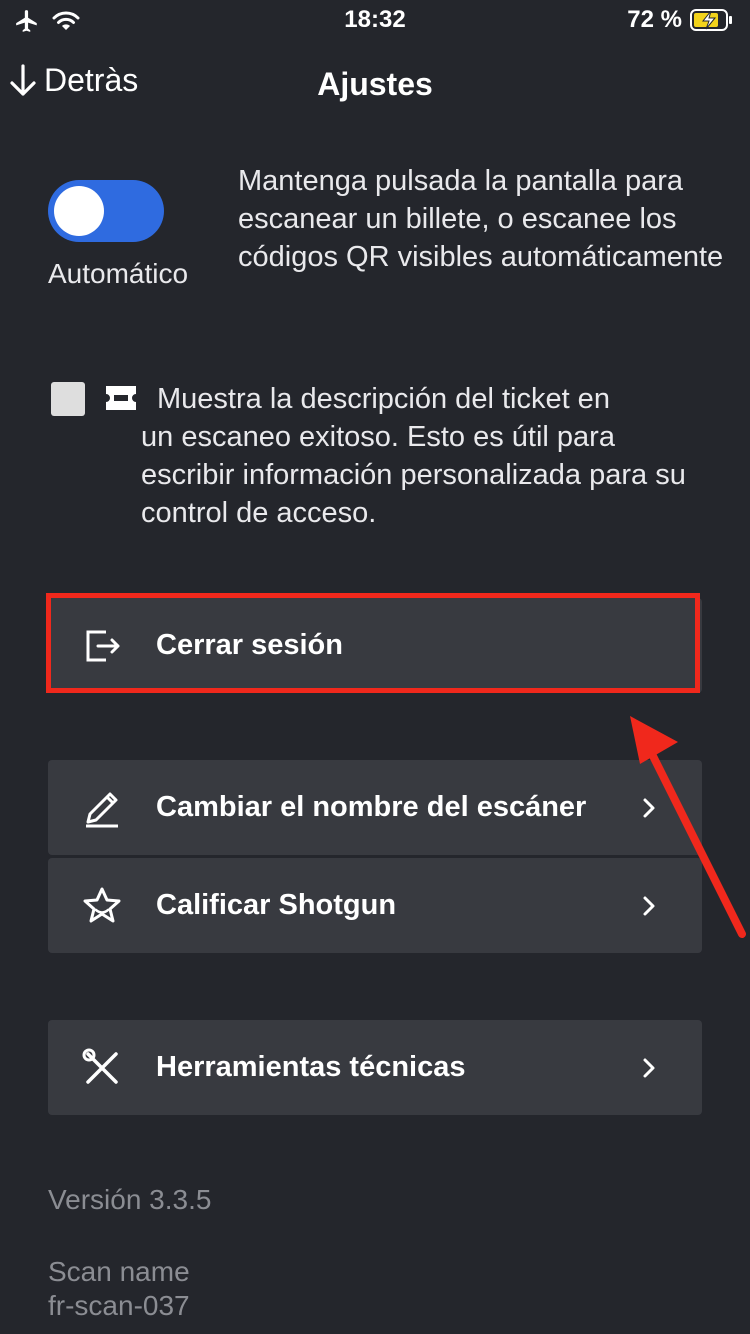  What do you see at coordinates (119, 1305) in the screenshot?
I see `scan-name-value: fr-scan-037` at bounding box center [119, 1305].